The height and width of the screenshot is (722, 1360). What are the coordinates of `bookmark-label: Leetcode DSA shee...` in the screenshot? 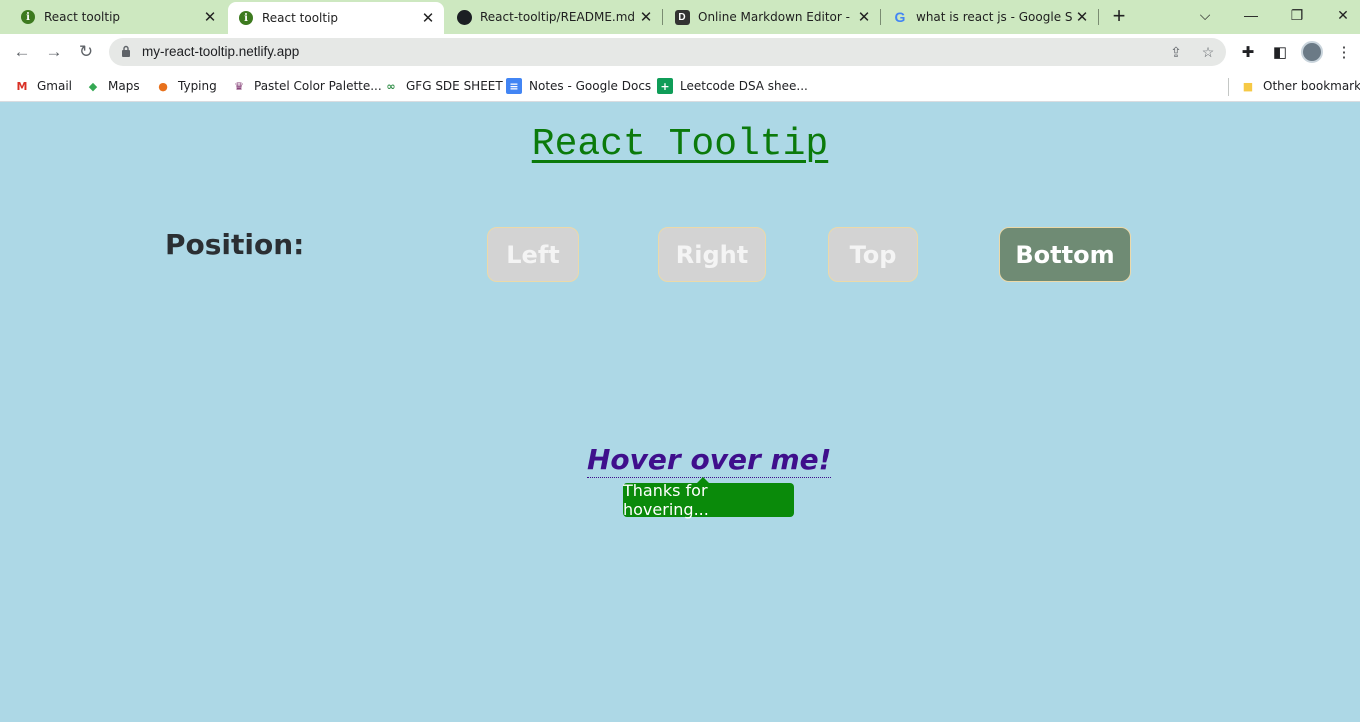 It's located at (744, 86).